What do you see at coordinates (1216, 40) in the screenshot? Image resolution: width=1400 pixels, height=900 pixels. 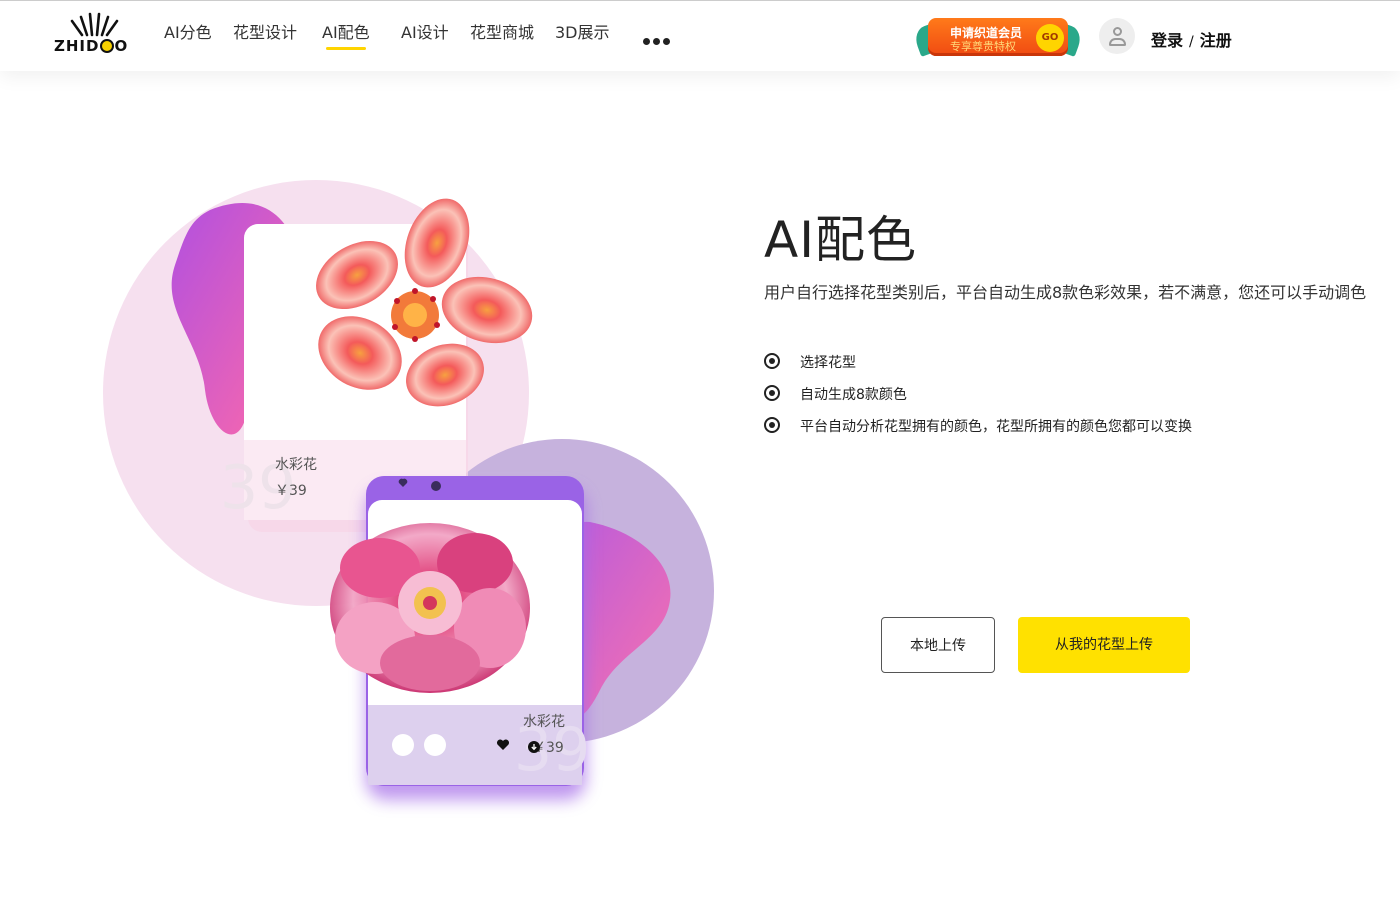 I see `register-link: 注册` at bounding box center [1216, 40].